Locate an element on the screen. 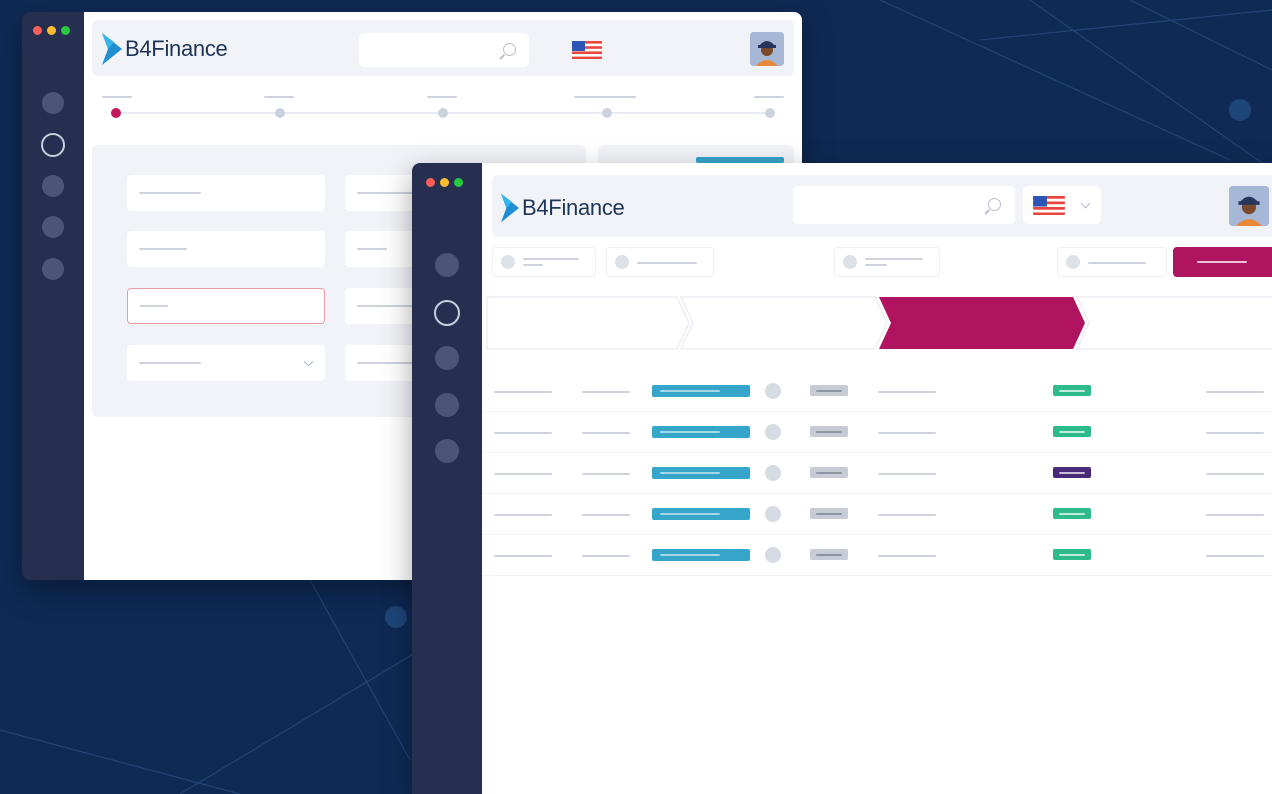 This screenshot has width=1272, height=794. b4finance-logo-icon is located at coordinates (112, 49).